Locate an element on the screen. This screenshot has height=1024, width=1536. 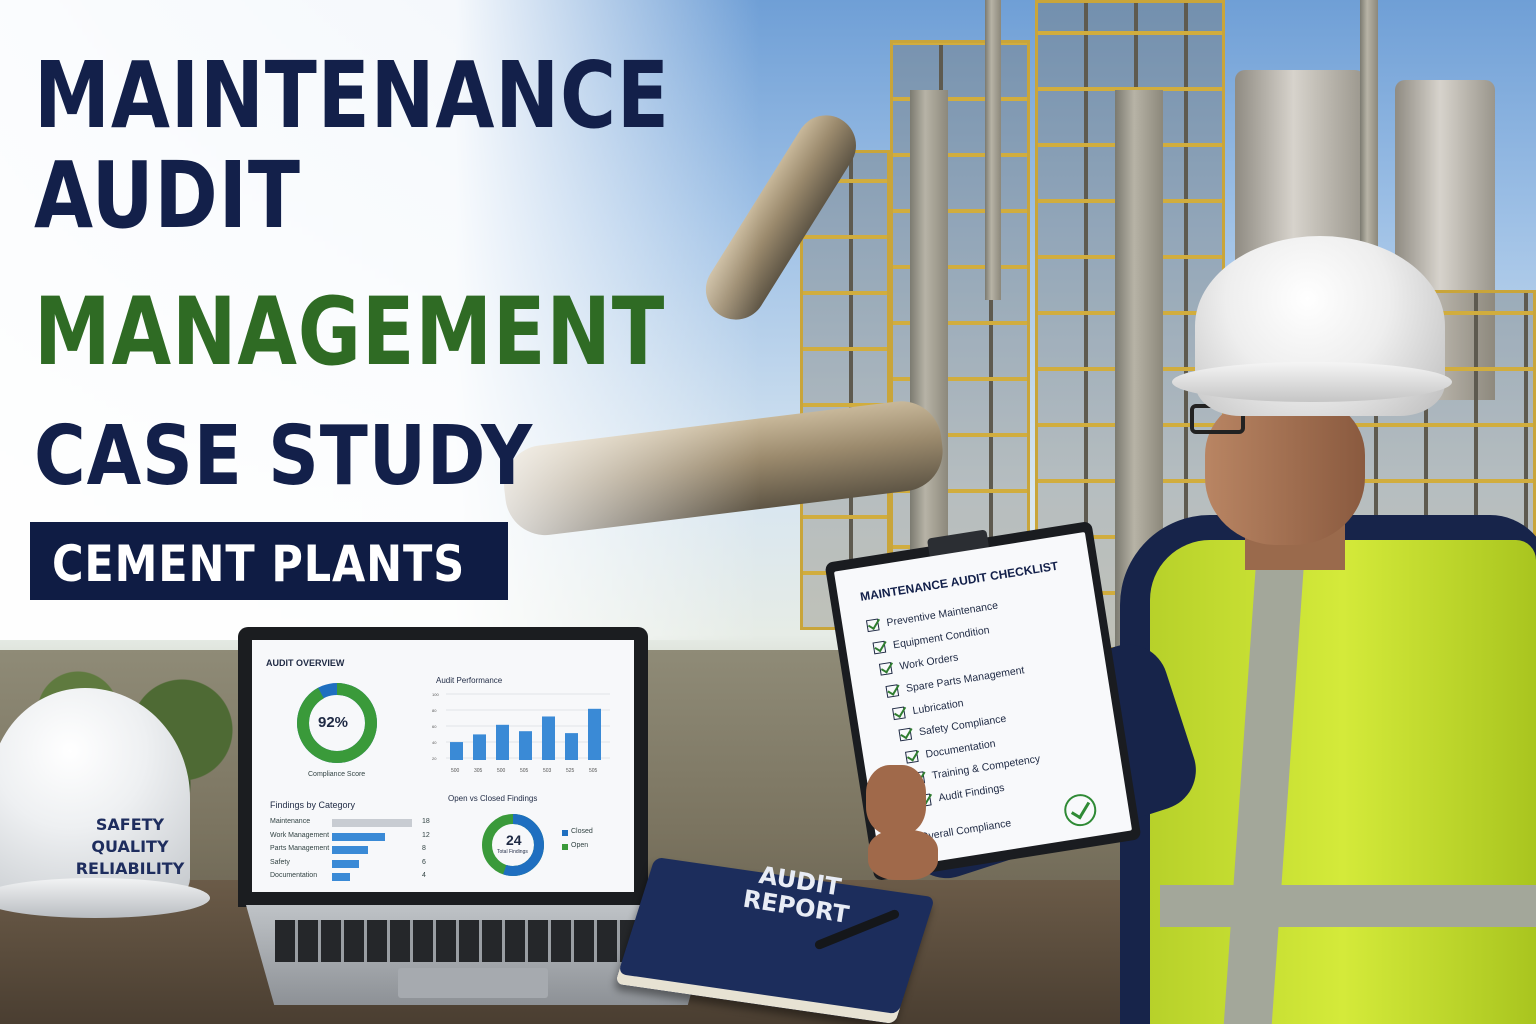
perf-tick-label: 100 is located at coordinates (435, 694).